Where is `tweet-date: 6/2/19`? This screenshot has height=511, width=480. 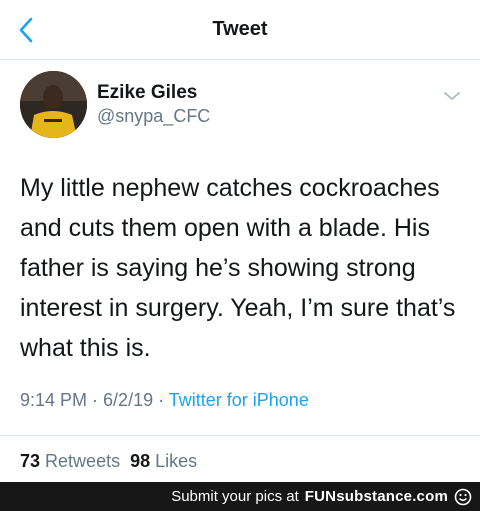 tweet-date: 6/2/19 is located at coordinates (128, 400).